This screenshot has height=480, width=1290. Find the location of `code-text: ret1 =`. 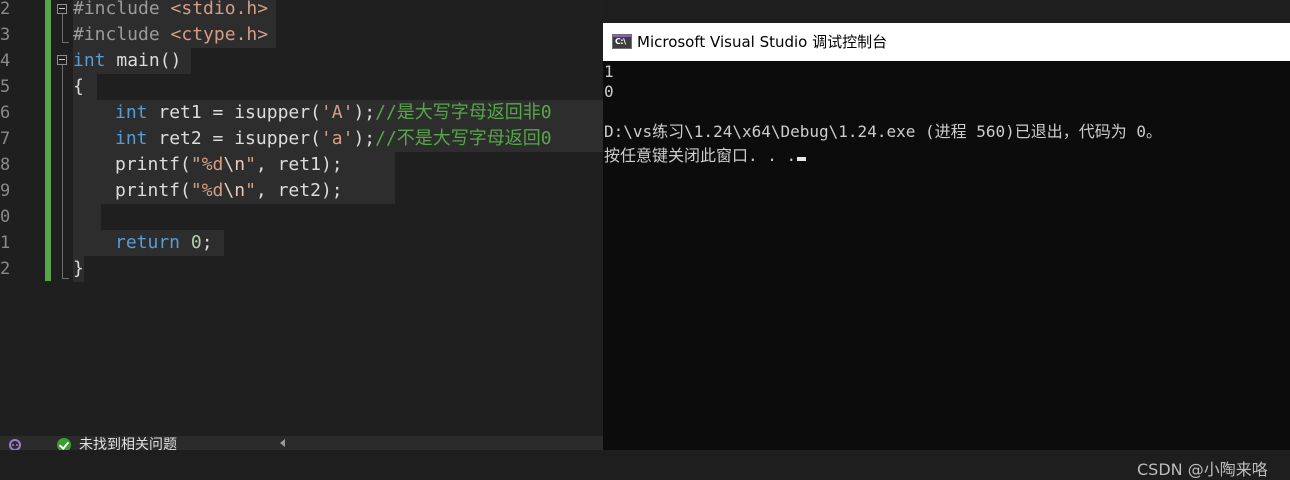

code-text: ret1 = is located at coordinates (191, 112).